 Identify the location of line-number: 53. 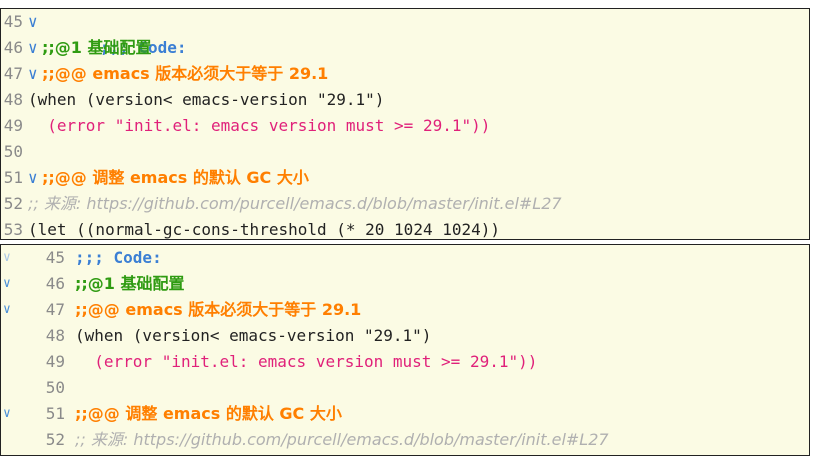
(13, 229).